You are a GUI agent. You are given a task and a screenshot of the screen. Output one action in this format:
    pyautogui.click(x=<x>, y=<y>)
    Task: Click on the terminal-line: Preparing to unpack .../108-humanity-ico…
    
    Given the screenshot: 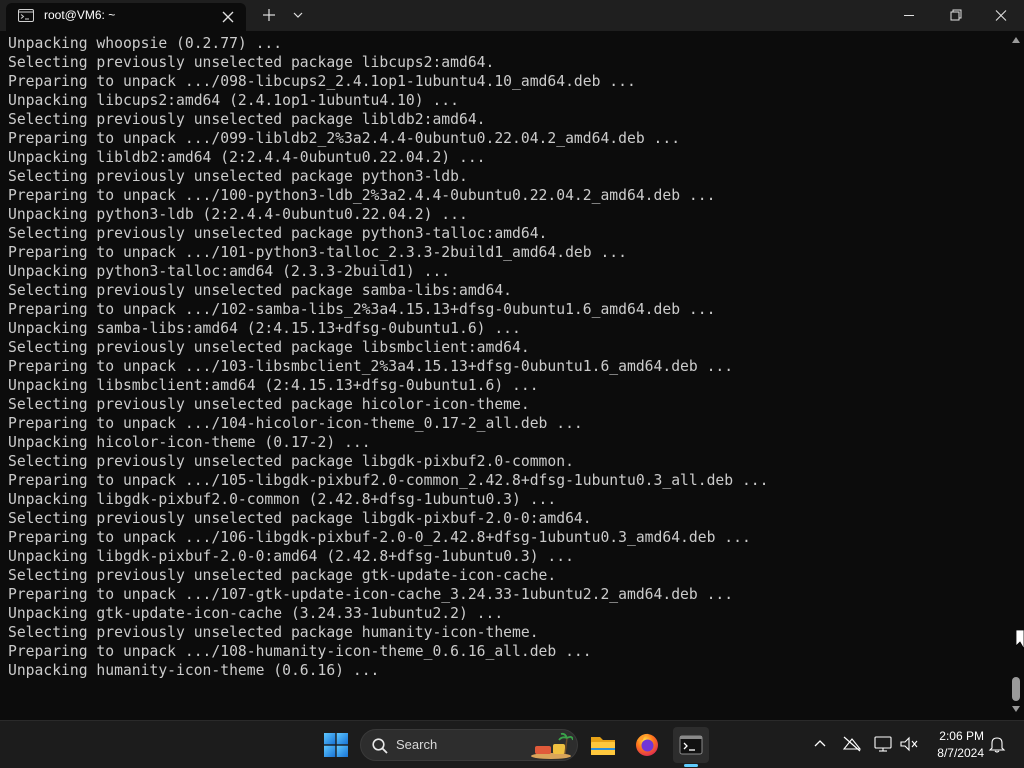 What is the action you would take?
    pyautogui.click(x=300, y=651)
    